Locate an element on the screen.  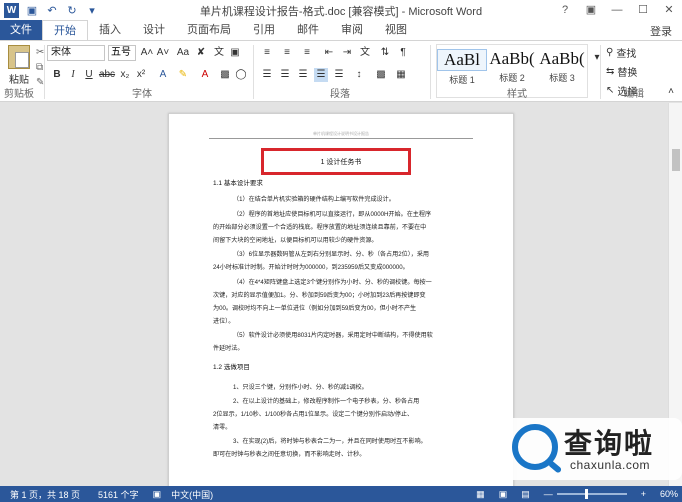
login-link: 登录 is located at coordinates (661, 31).